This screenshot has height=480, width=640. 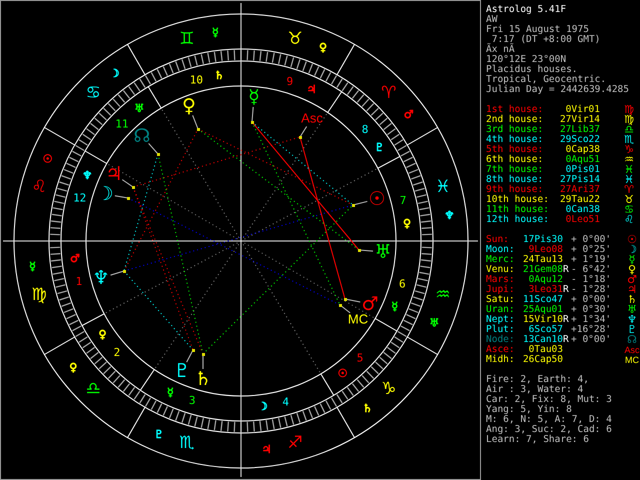 I want to click on sign-glyph: ♉, so click(x=629, y=200).